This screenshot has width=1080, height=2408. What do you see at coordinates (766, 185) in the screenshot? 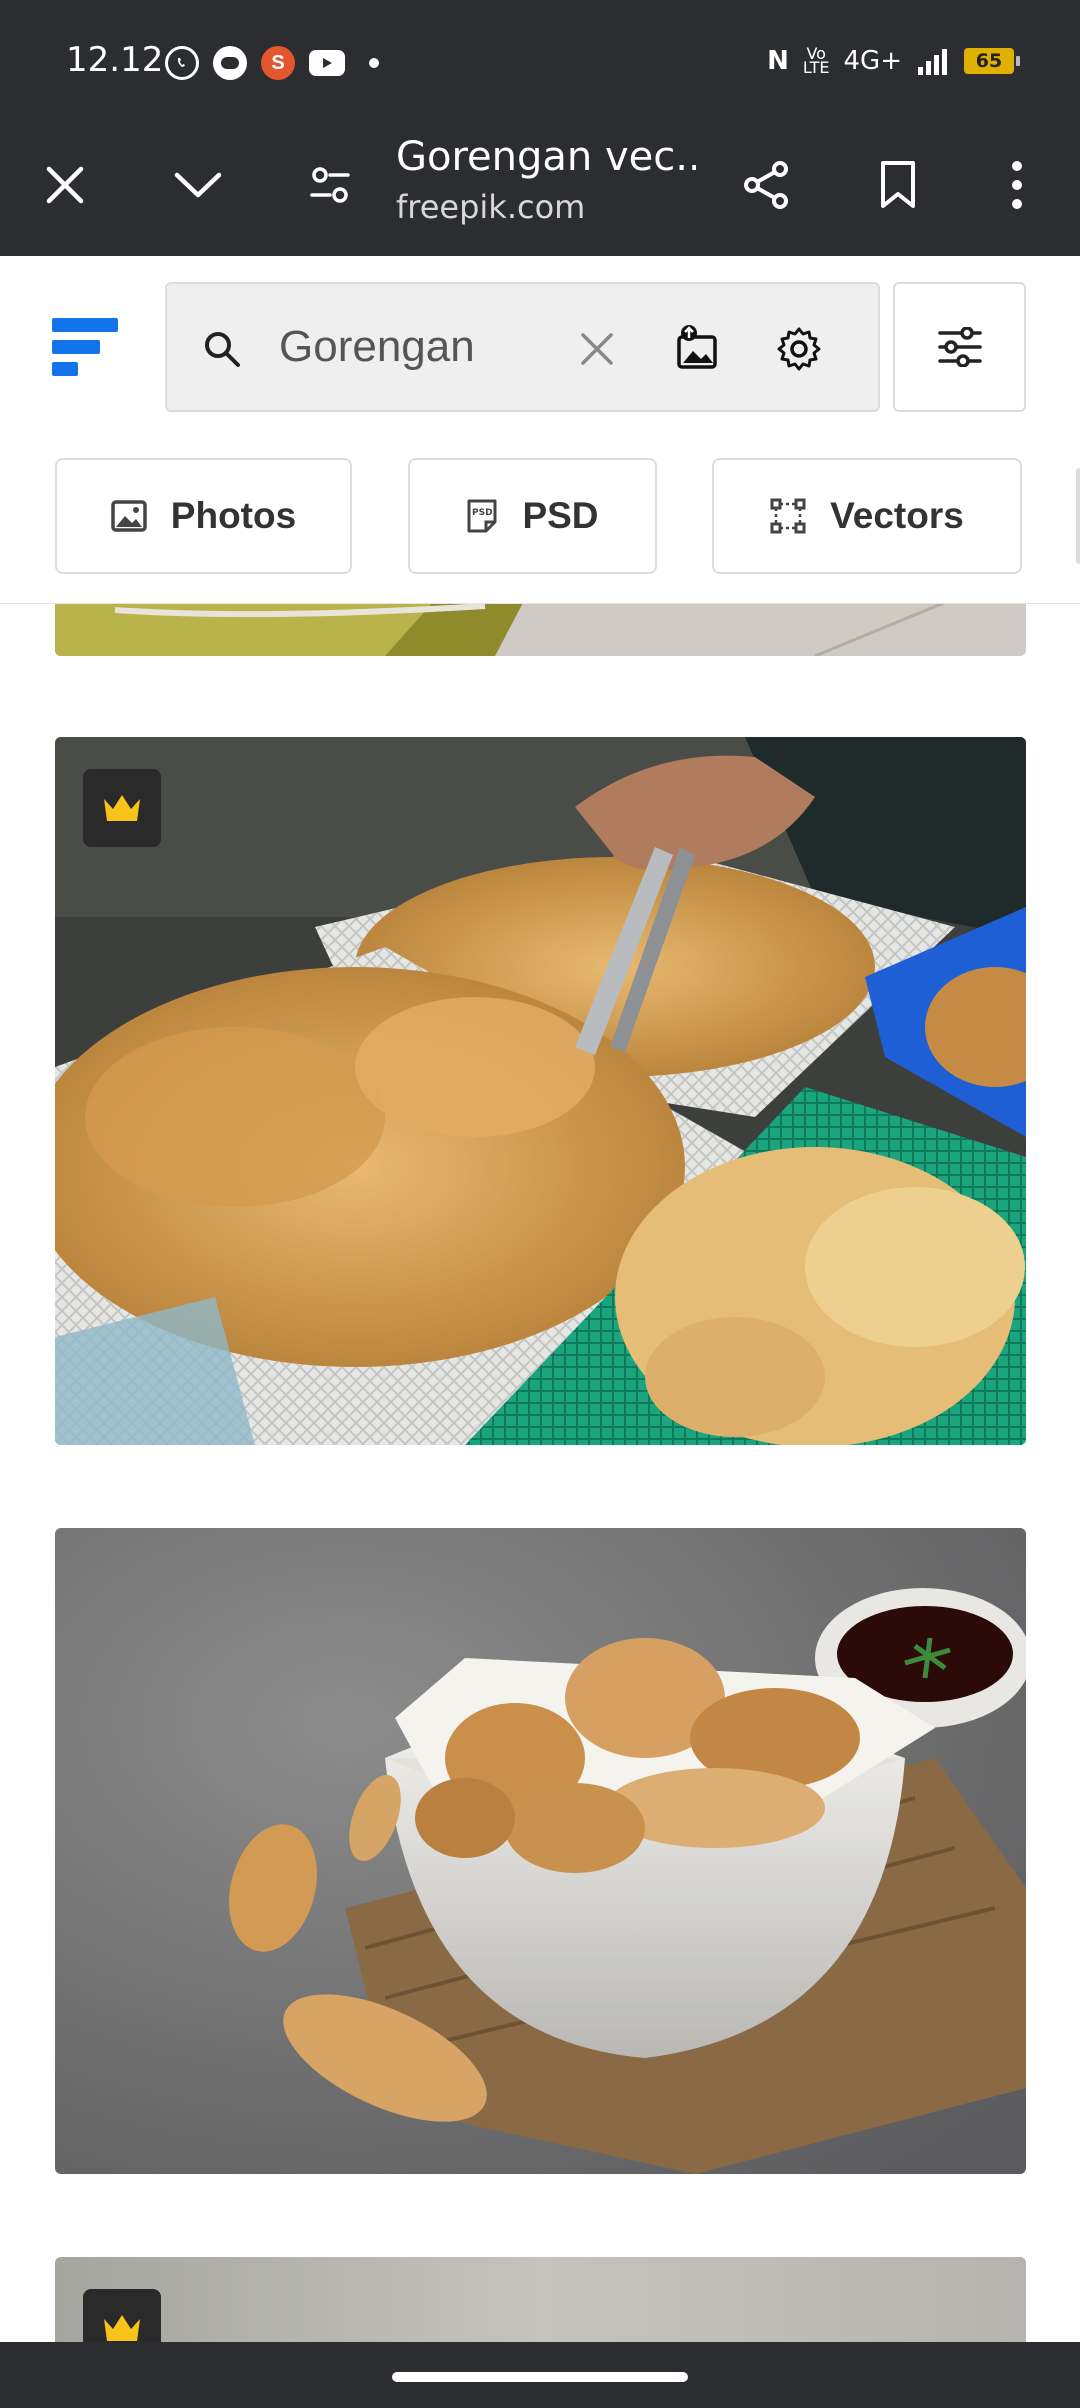
I see `share-icon` at bounding box center [766, 185].